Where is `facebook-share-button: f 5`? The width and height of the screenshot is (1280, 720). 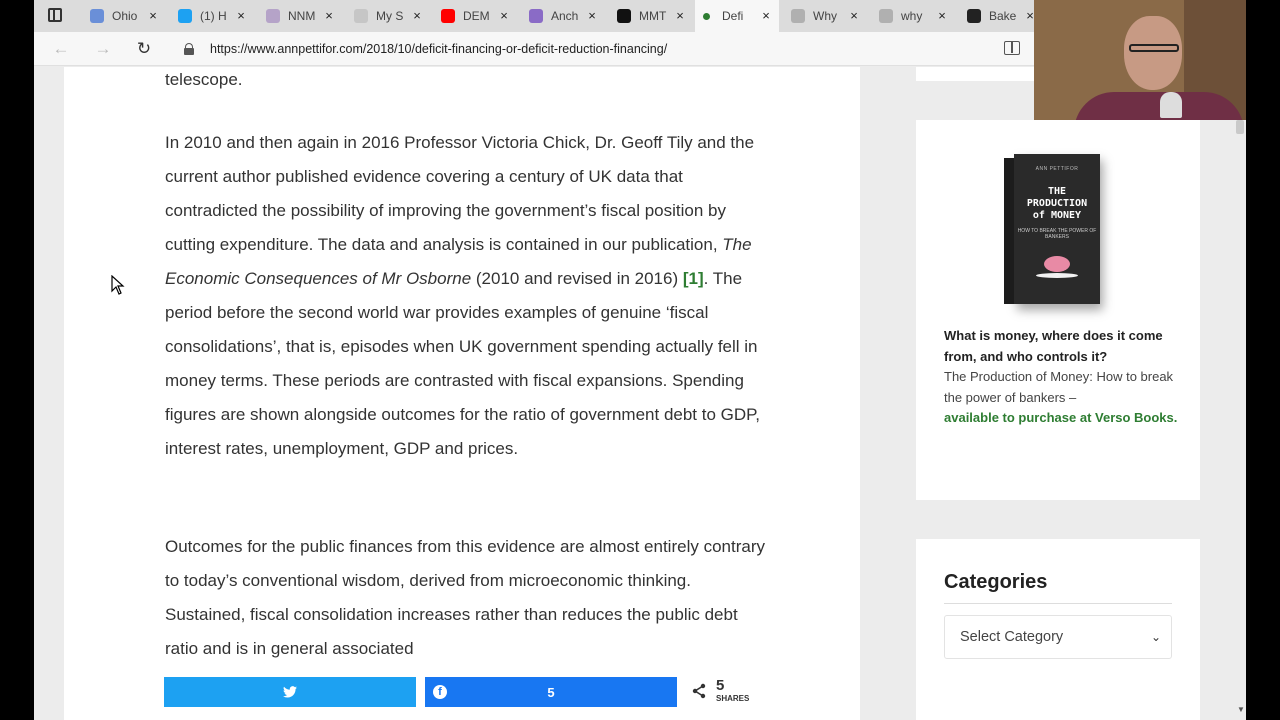
facebook-share-button: f 5 is located at coordinates (551, 692).